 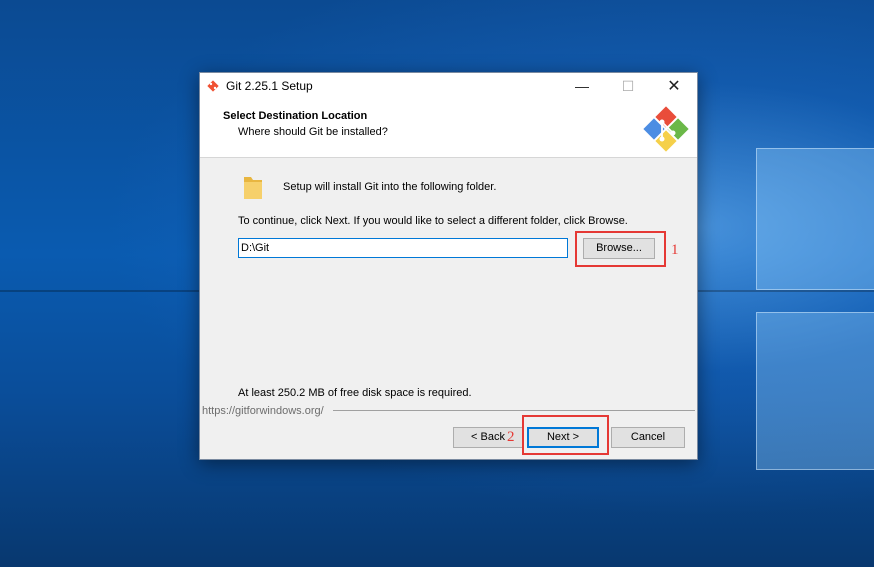 I want to click on cancel-button: Cancel, so click(x=648, y=437).